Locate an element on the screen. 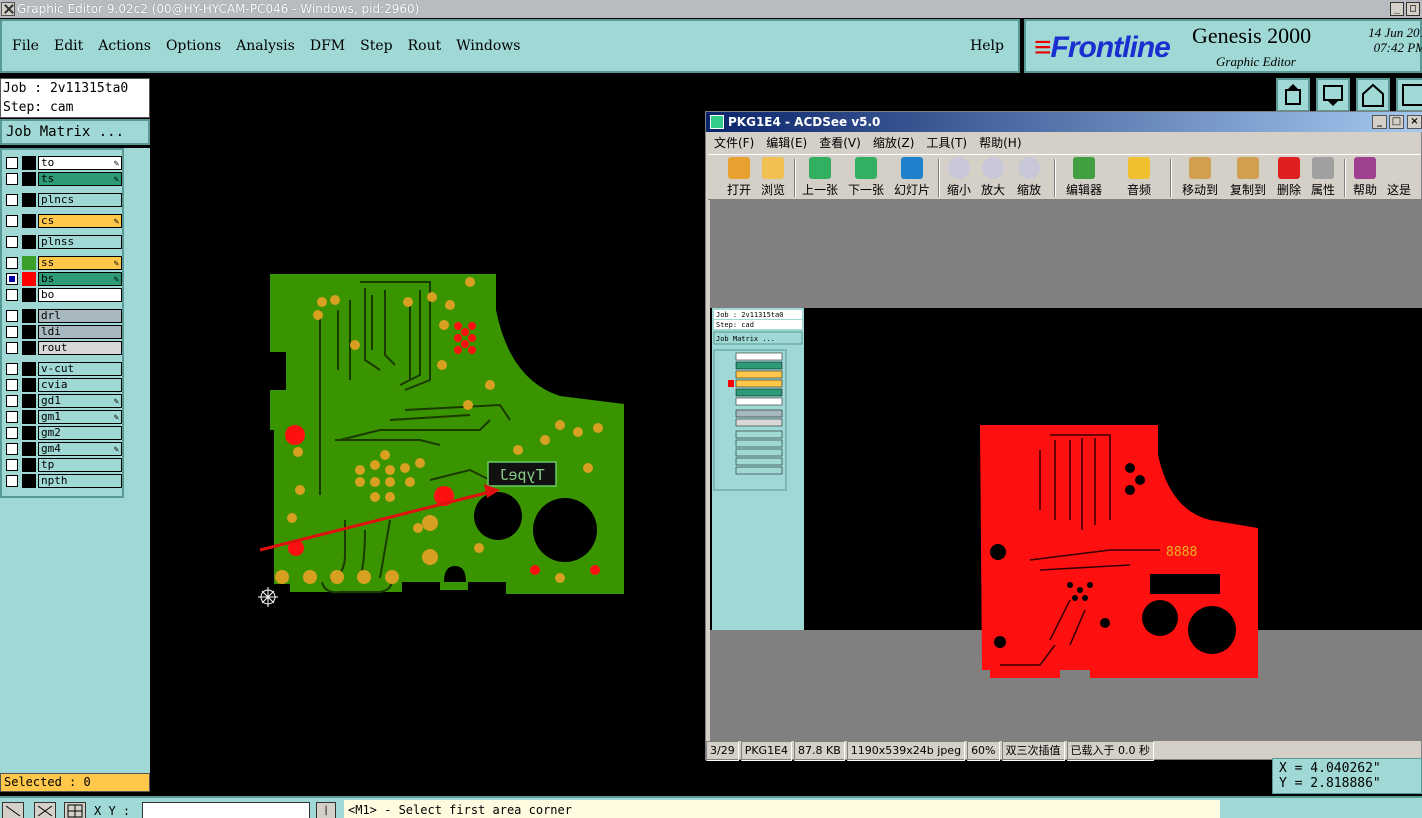 Image resolution: width=1422 pixels, height=818 pixels. menu-options: Options is located at coordinates (193, 46).